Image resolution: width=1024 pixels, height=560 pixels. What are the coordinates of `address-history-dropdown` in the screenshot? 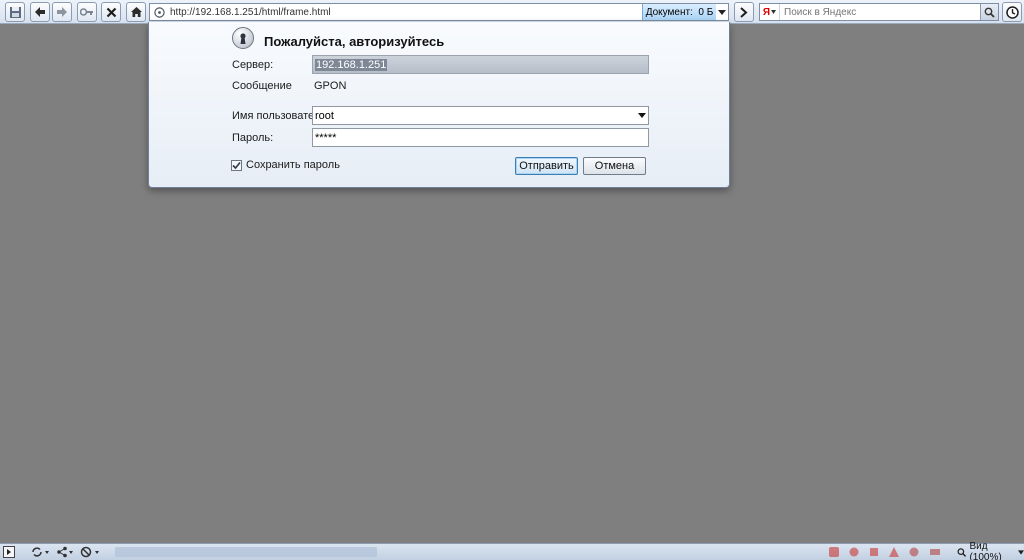 It's located at (722, 12).